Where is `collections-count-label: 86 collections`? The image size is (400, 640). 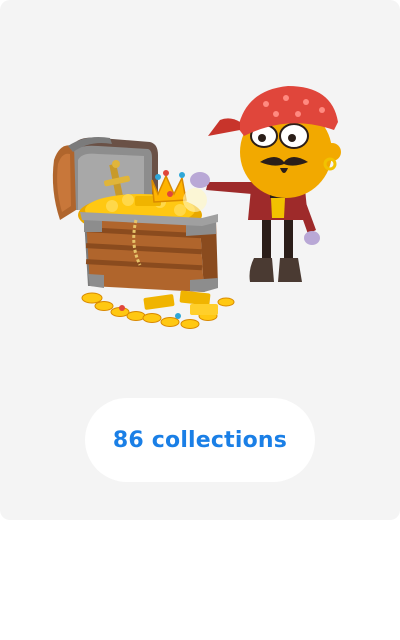
collections-count-label: 86 collections is located at coordinates (200, 440).